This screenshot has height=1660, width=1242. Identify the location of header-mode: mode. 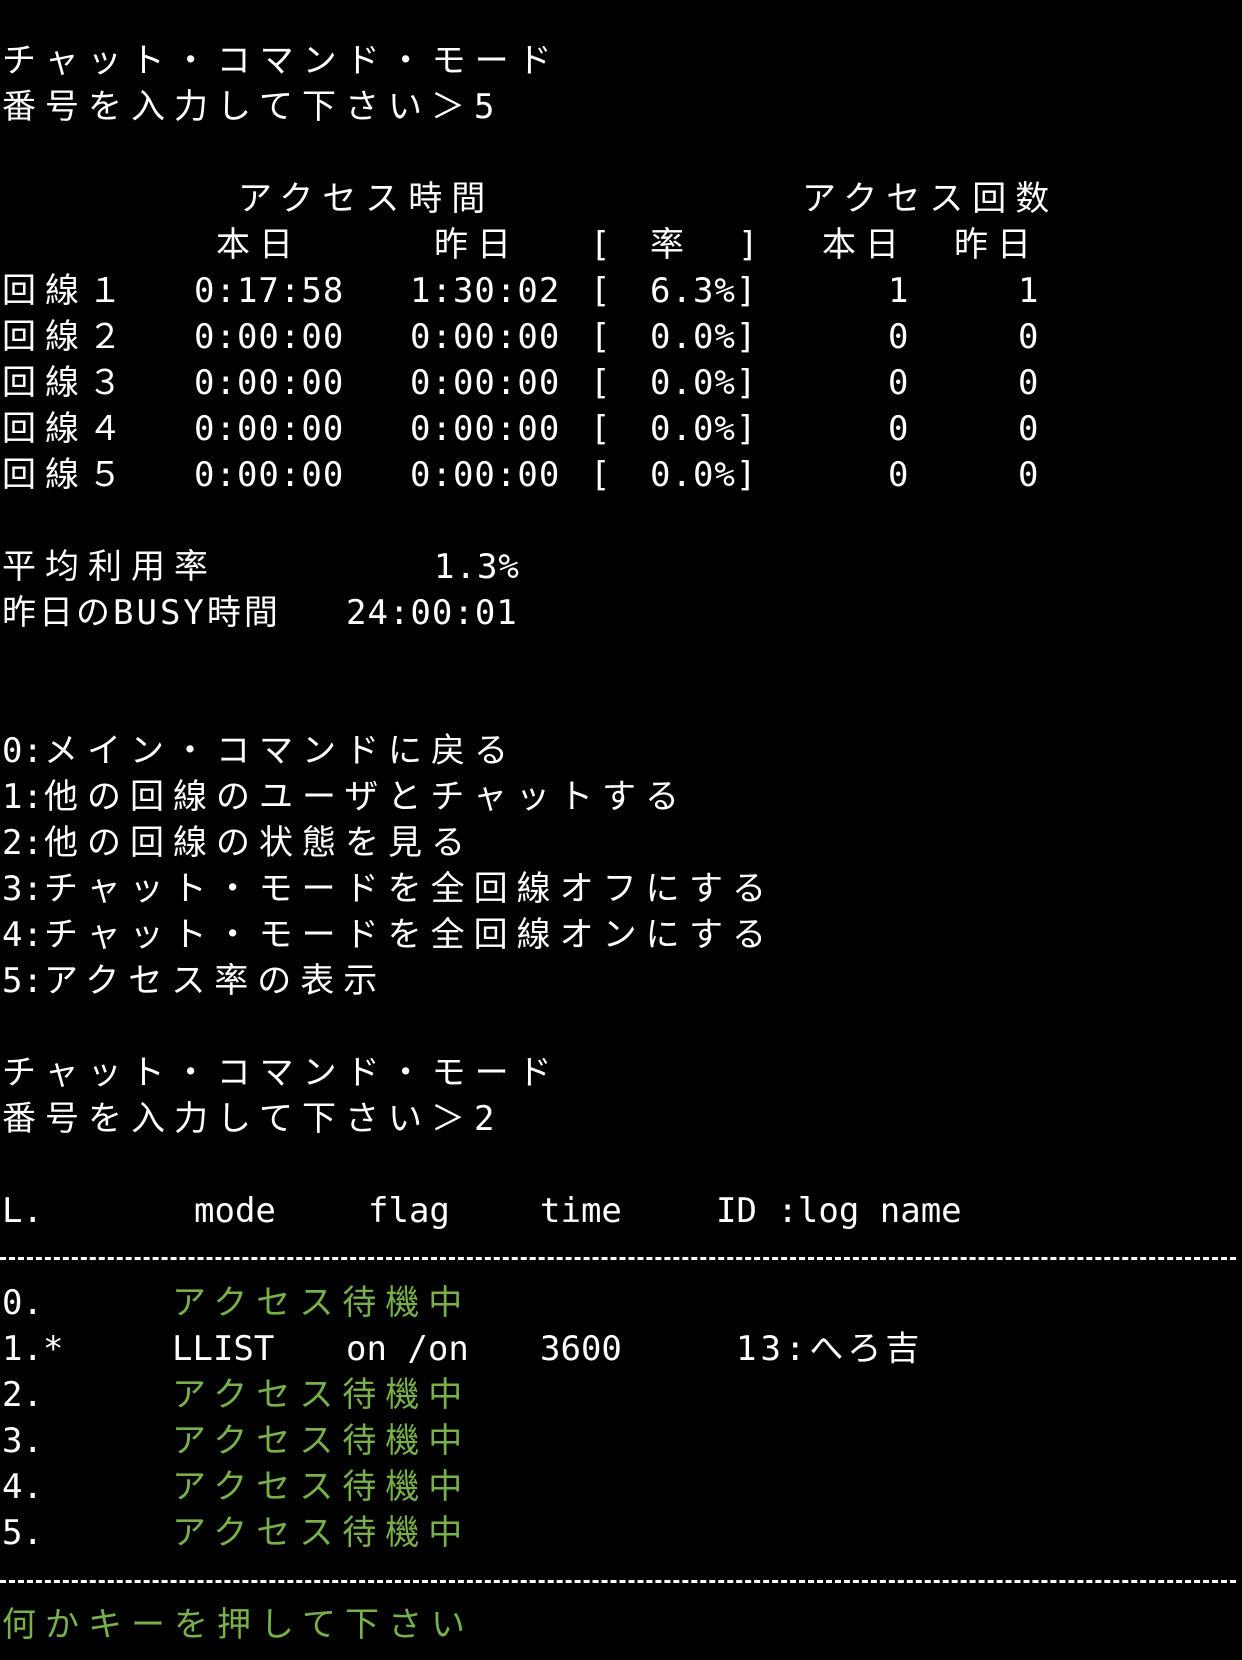
(235, 1211).